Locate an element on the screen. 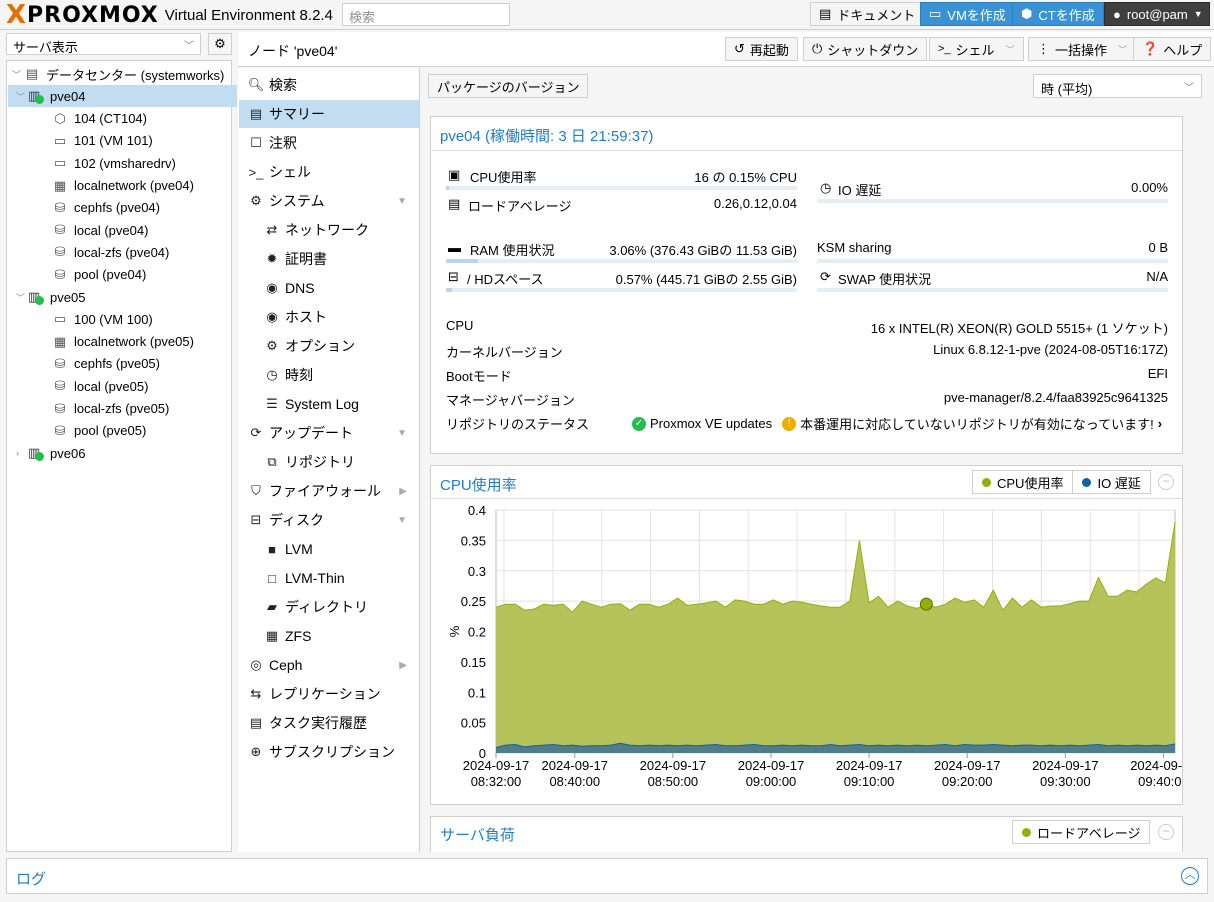 This screenshot has height=902, width=1214. legend-dot is located at coordinates (1026, 832).